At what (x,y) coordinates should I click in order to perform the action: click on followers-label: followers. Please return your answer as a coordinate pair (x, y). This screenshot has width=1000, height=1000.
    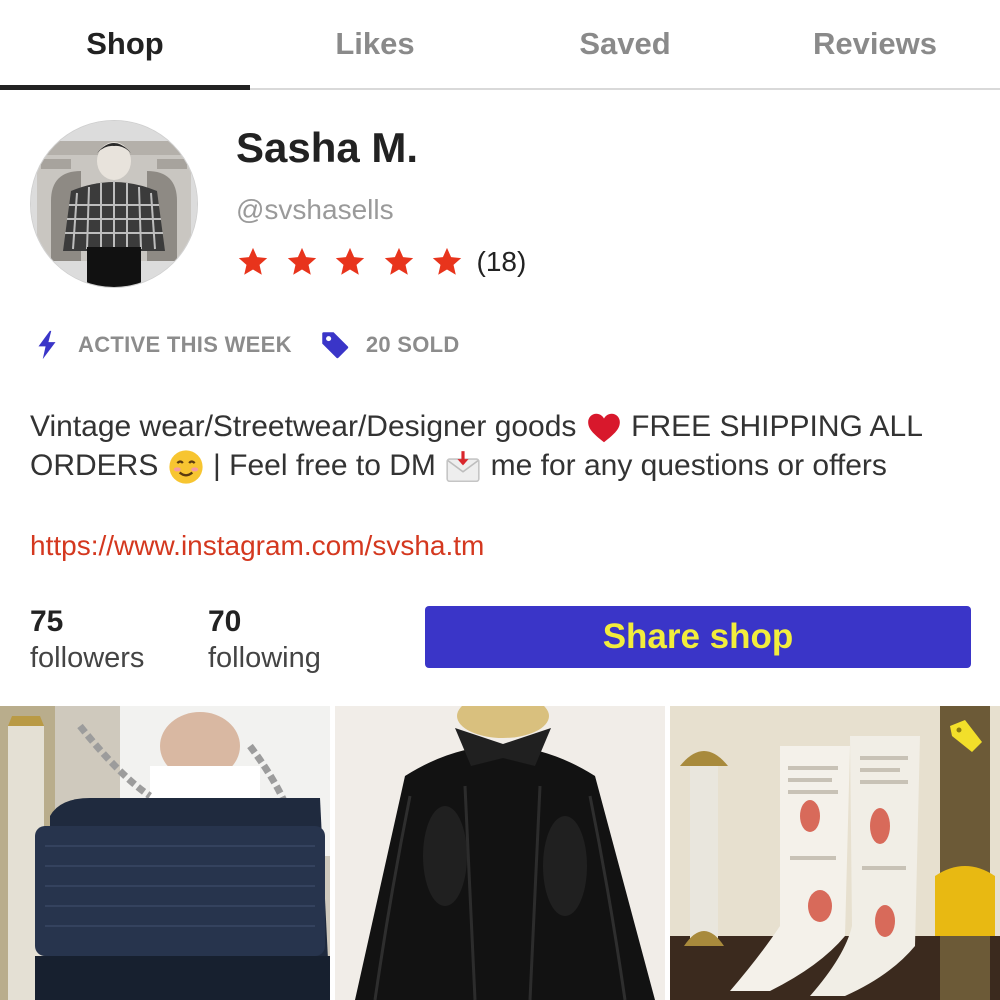
    Looking at the image, I should click on (87, 658).